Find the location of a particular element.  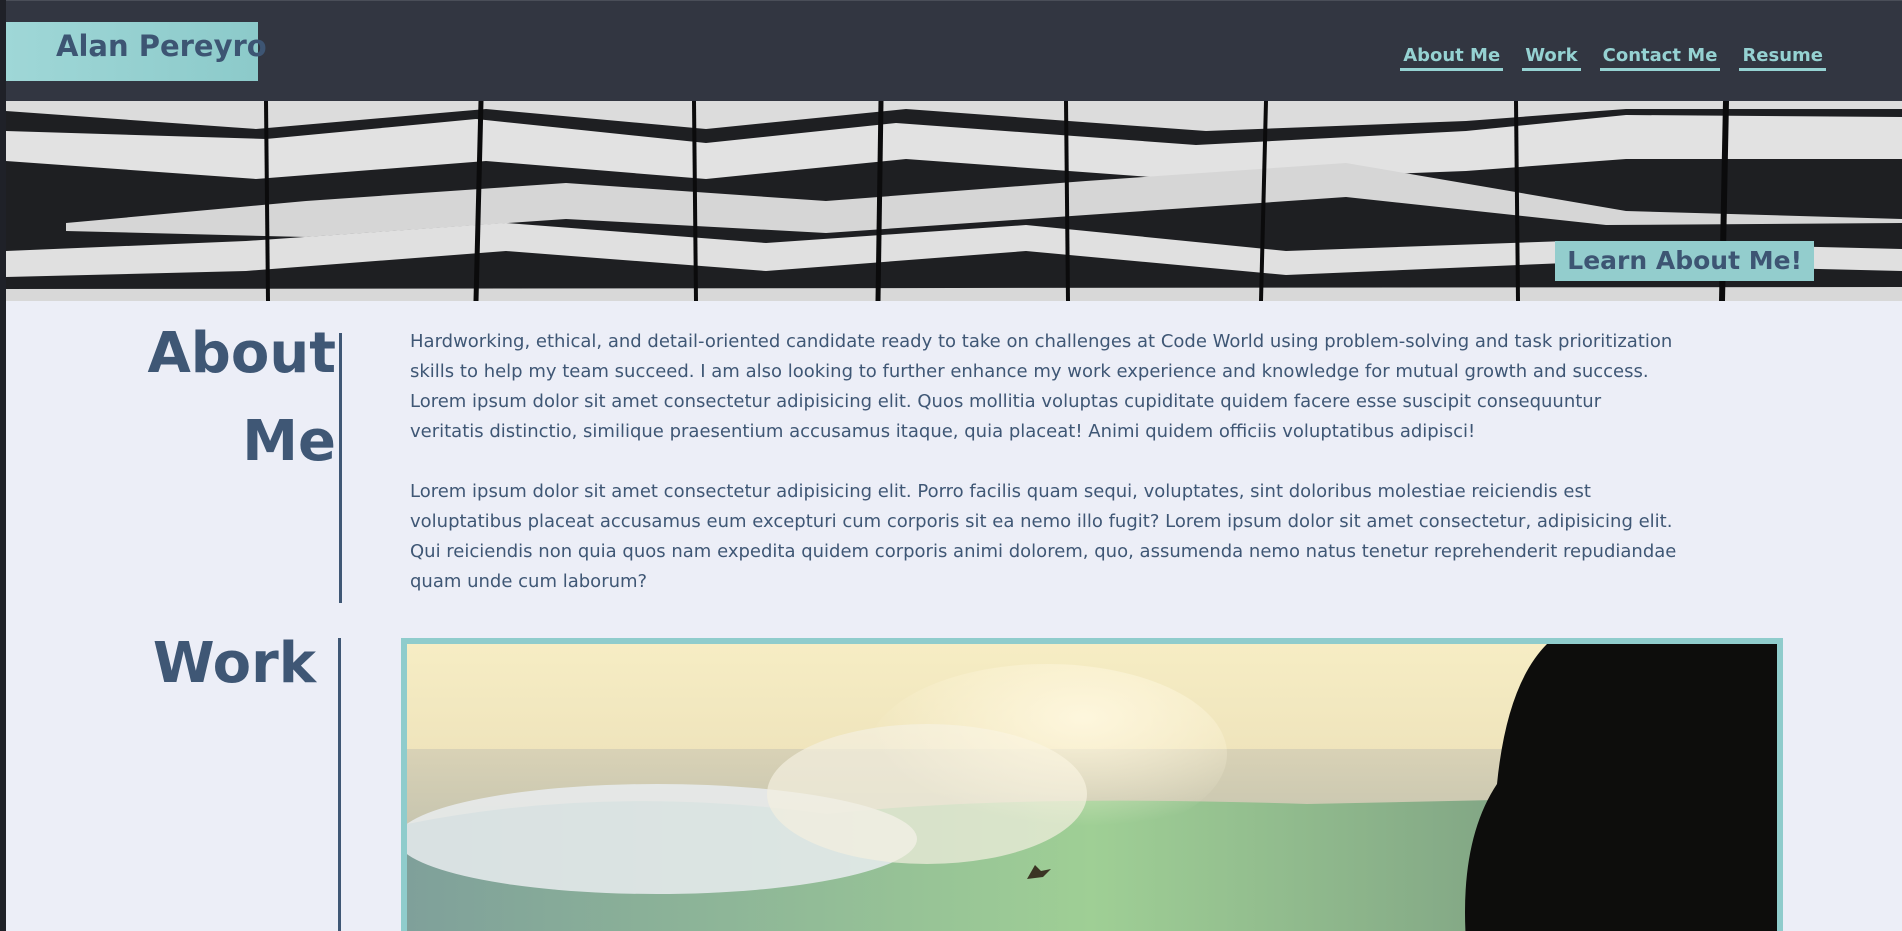

learn-about-me-button: Learn About Me! is located at coordinates (1684, 261).